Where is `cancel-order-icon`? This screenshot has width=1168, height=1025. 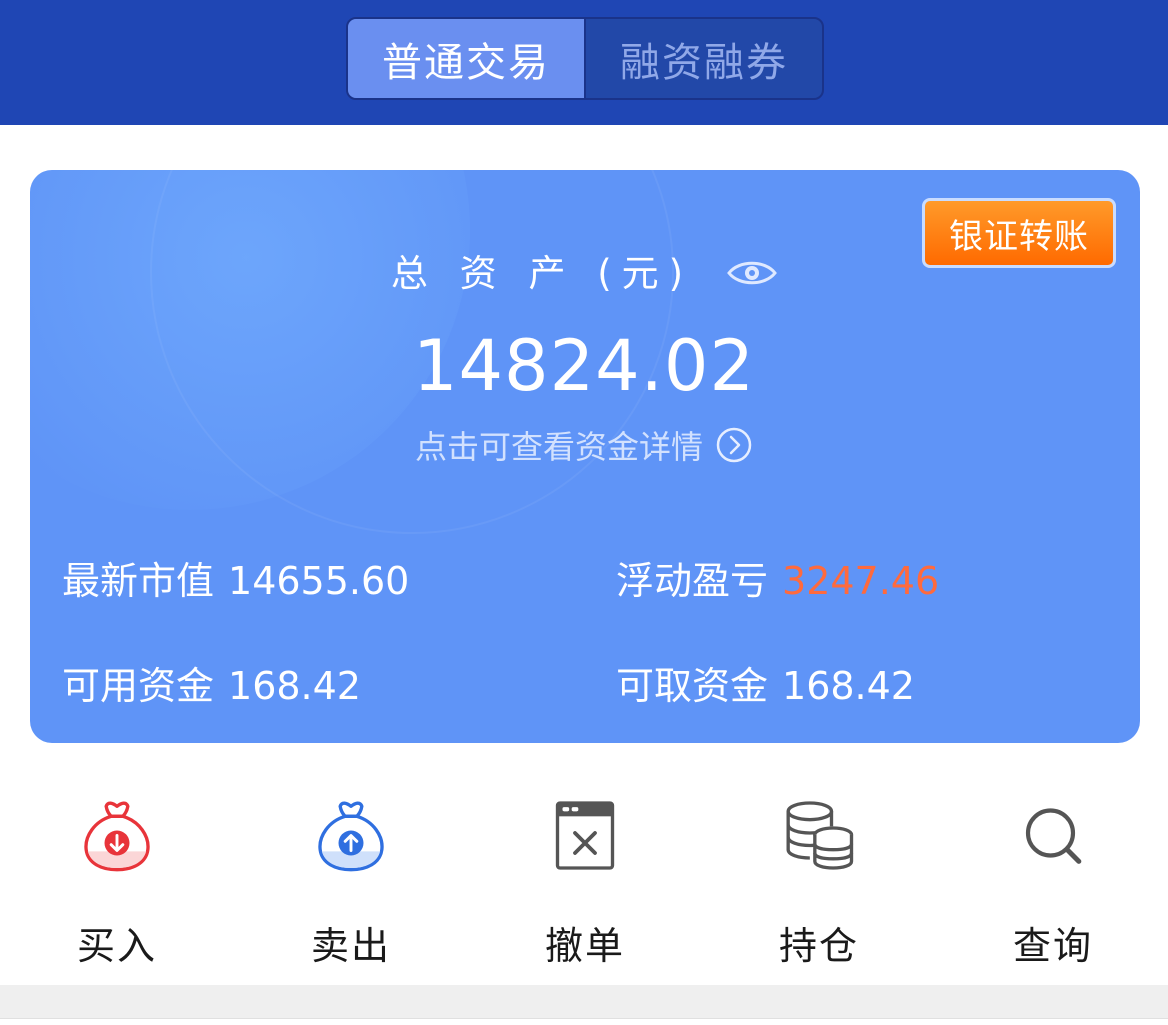
cancel-order-icon is located at coordinates (585, 835).